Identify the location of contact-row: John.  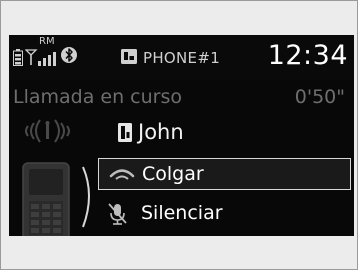
(181, 133).